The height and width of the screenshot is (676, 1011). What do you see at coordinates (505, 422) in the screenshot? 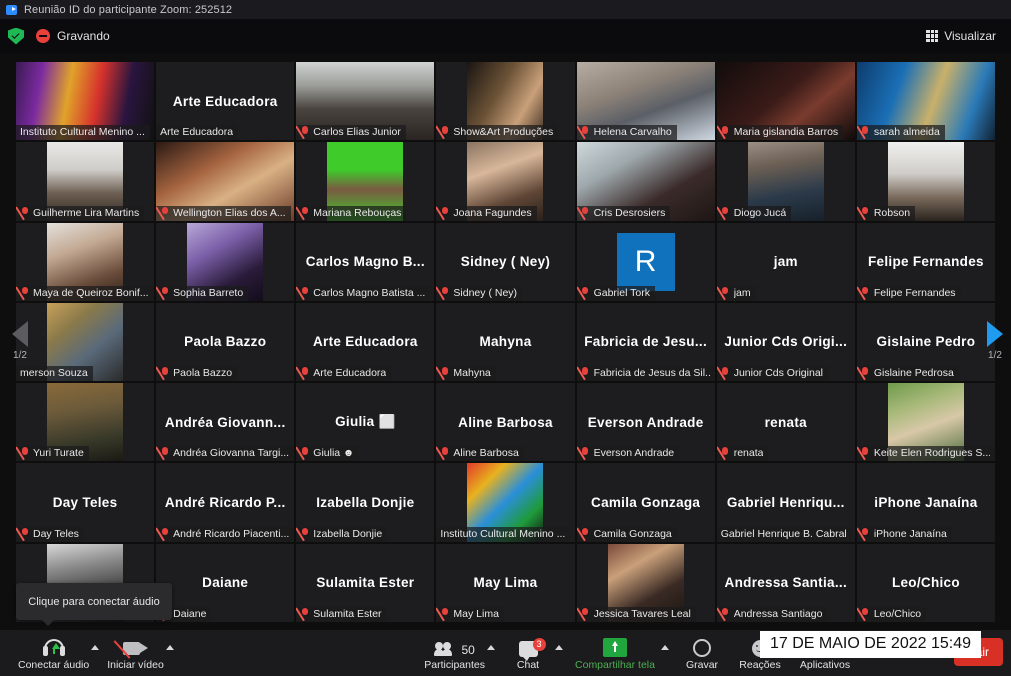
I see `participant-tile: Aline Barbosa Aline Barbosa` at bounding box center [505, 422].